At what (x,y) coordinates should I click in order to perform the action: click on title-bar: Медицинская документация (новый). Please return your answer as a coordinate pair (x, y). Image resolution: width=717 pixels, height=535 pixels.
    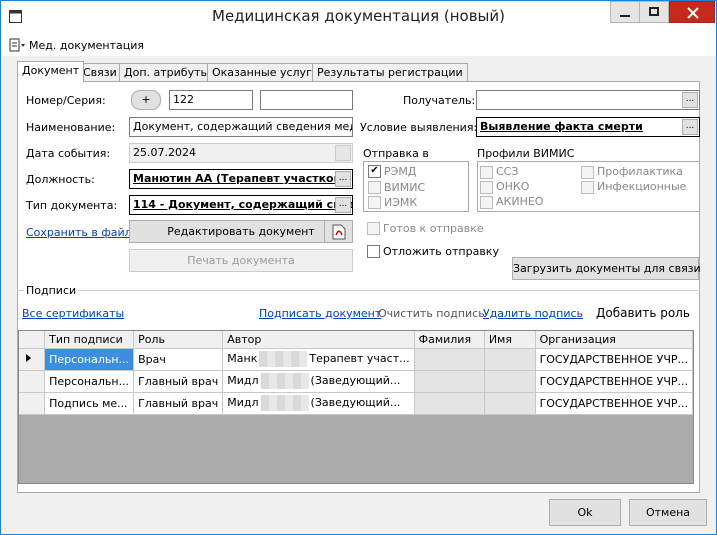
    Looking at the image, I should click on (358, 16).